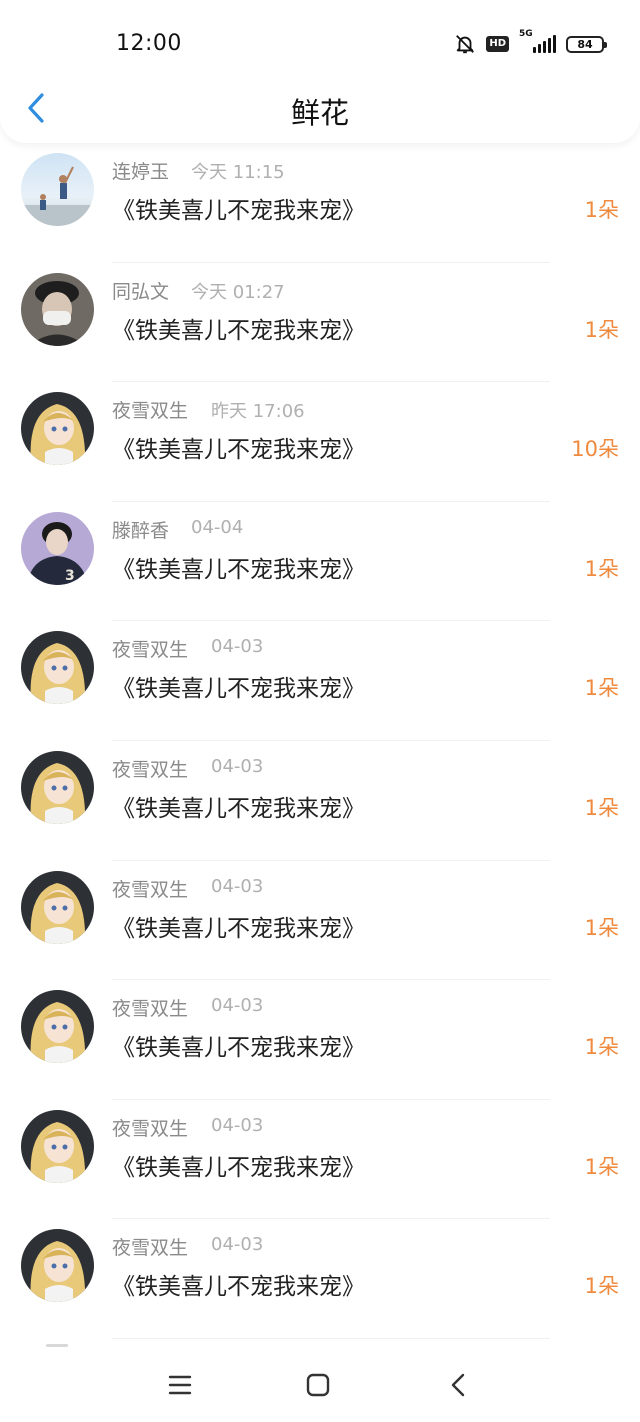 This screenshot has height=1422, width=640. I want to click on bell-off-icon, so click(465, 44).